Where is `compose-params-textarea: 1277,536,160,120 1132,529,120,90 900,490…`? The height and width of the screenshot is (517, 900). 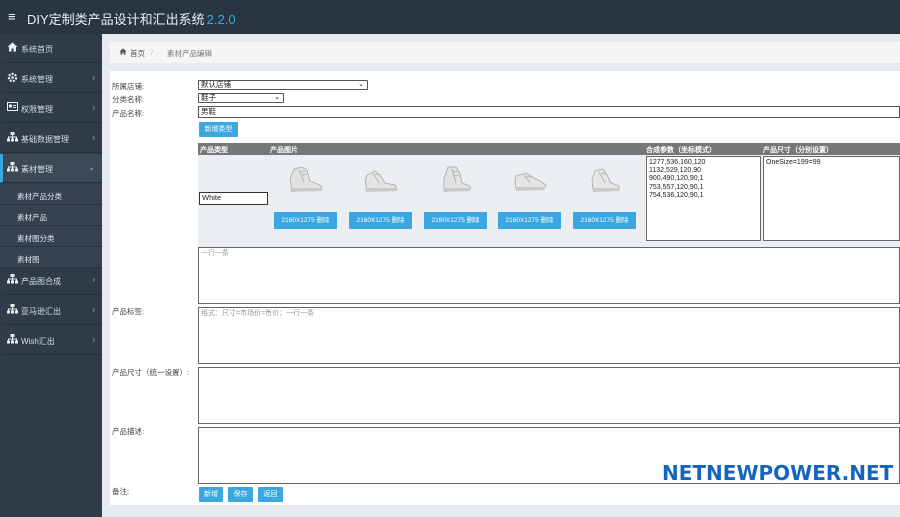 compose-params-textarea: 1277,536,160,120 1132,529,120,90 900,490… is located at coordinates (703, 198).